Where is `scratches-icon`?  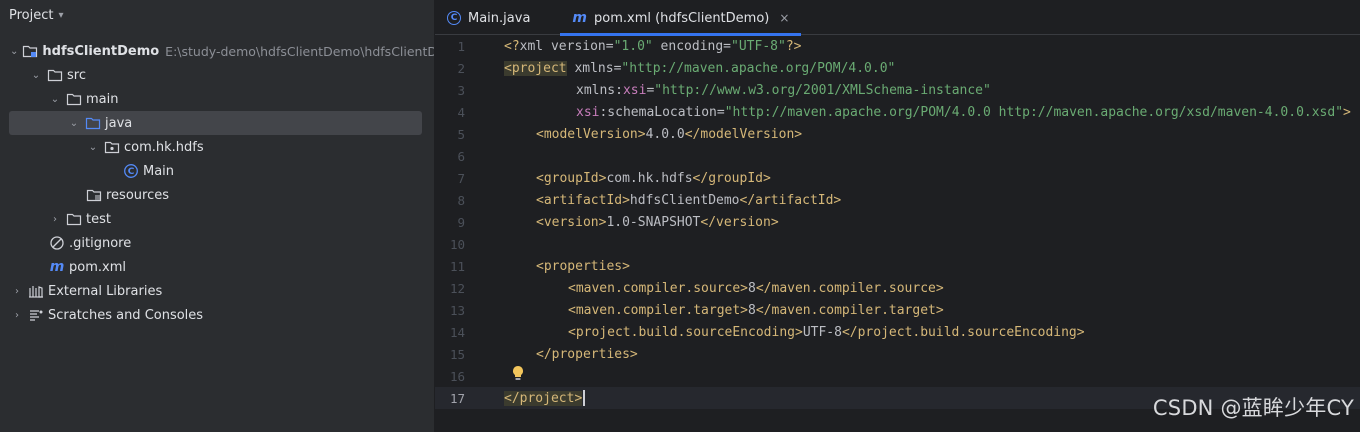
scratches-icon is located at coordinates (36, 315).